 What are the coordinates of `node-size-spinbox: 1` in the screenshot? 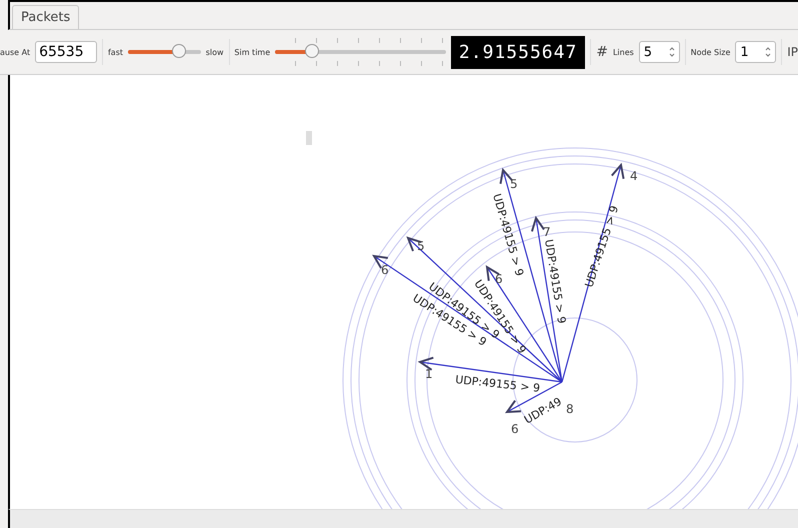 It's located at (755, 52).